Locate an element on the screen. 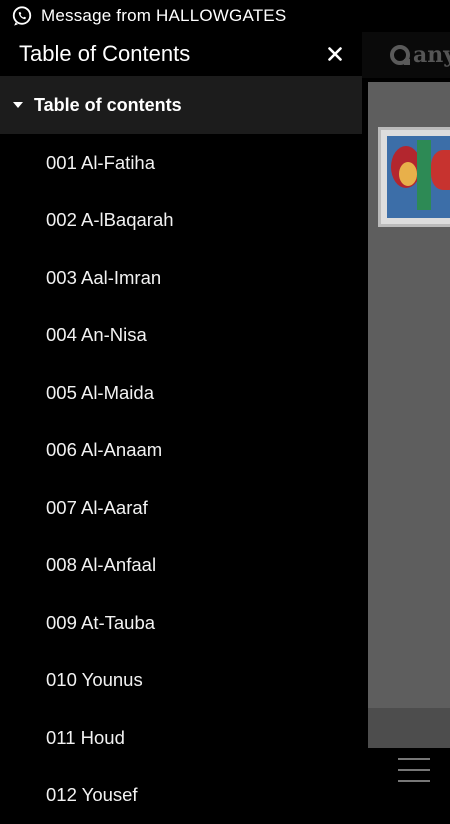  cover-artwork is located at coordinates (418, 177).